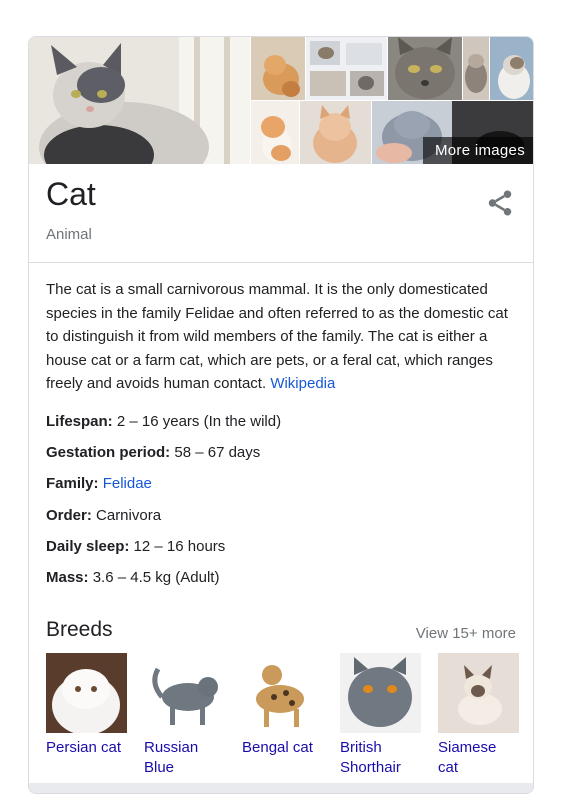 This screenshot has width=568, height=800. I want to click on breed-name: Siamese cat, so click(479, 758).